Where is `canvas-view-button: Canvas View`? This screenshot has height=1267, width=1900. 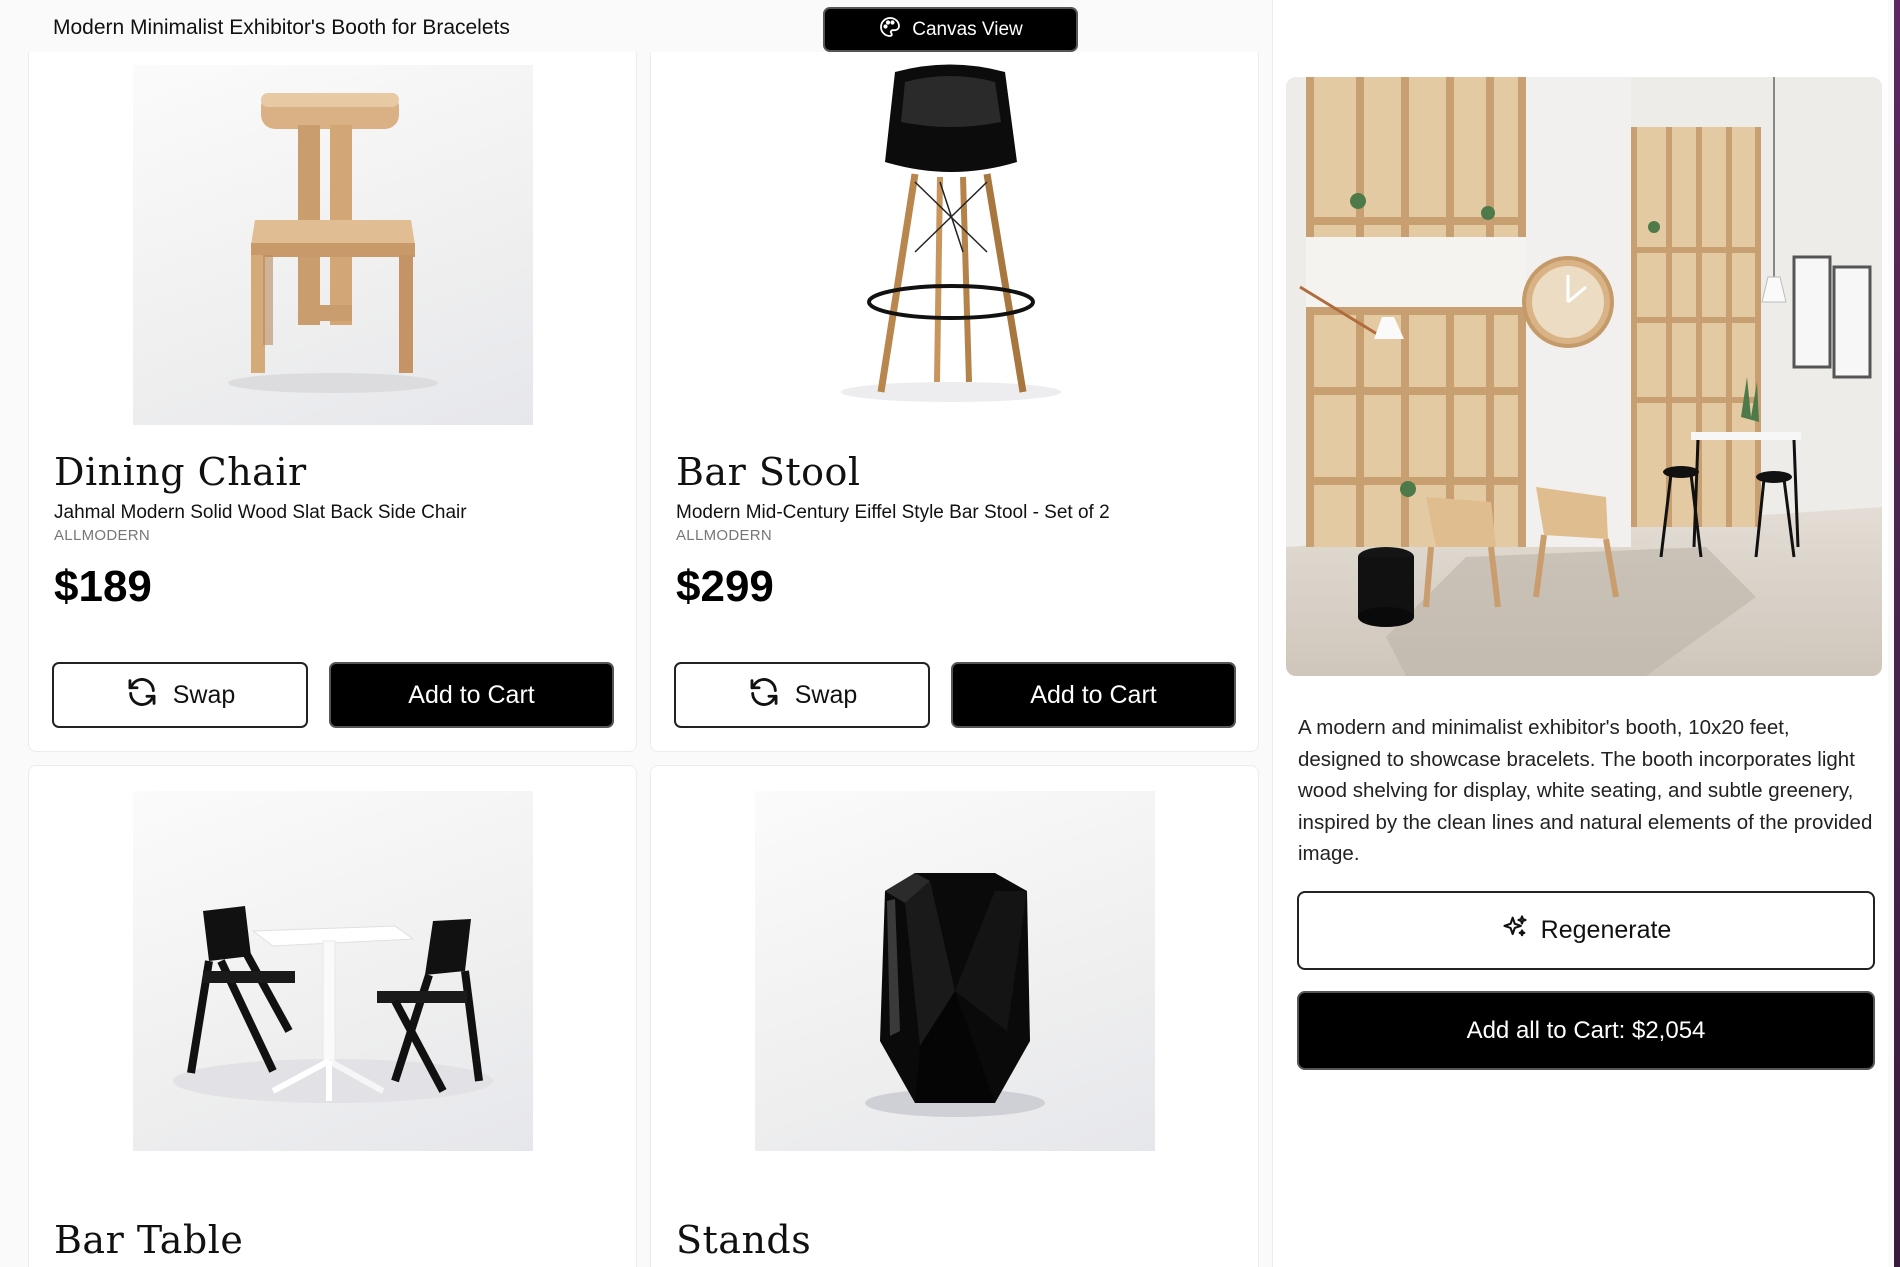 canvas-view-button: Canvas View is located at coordinates (950, 29).